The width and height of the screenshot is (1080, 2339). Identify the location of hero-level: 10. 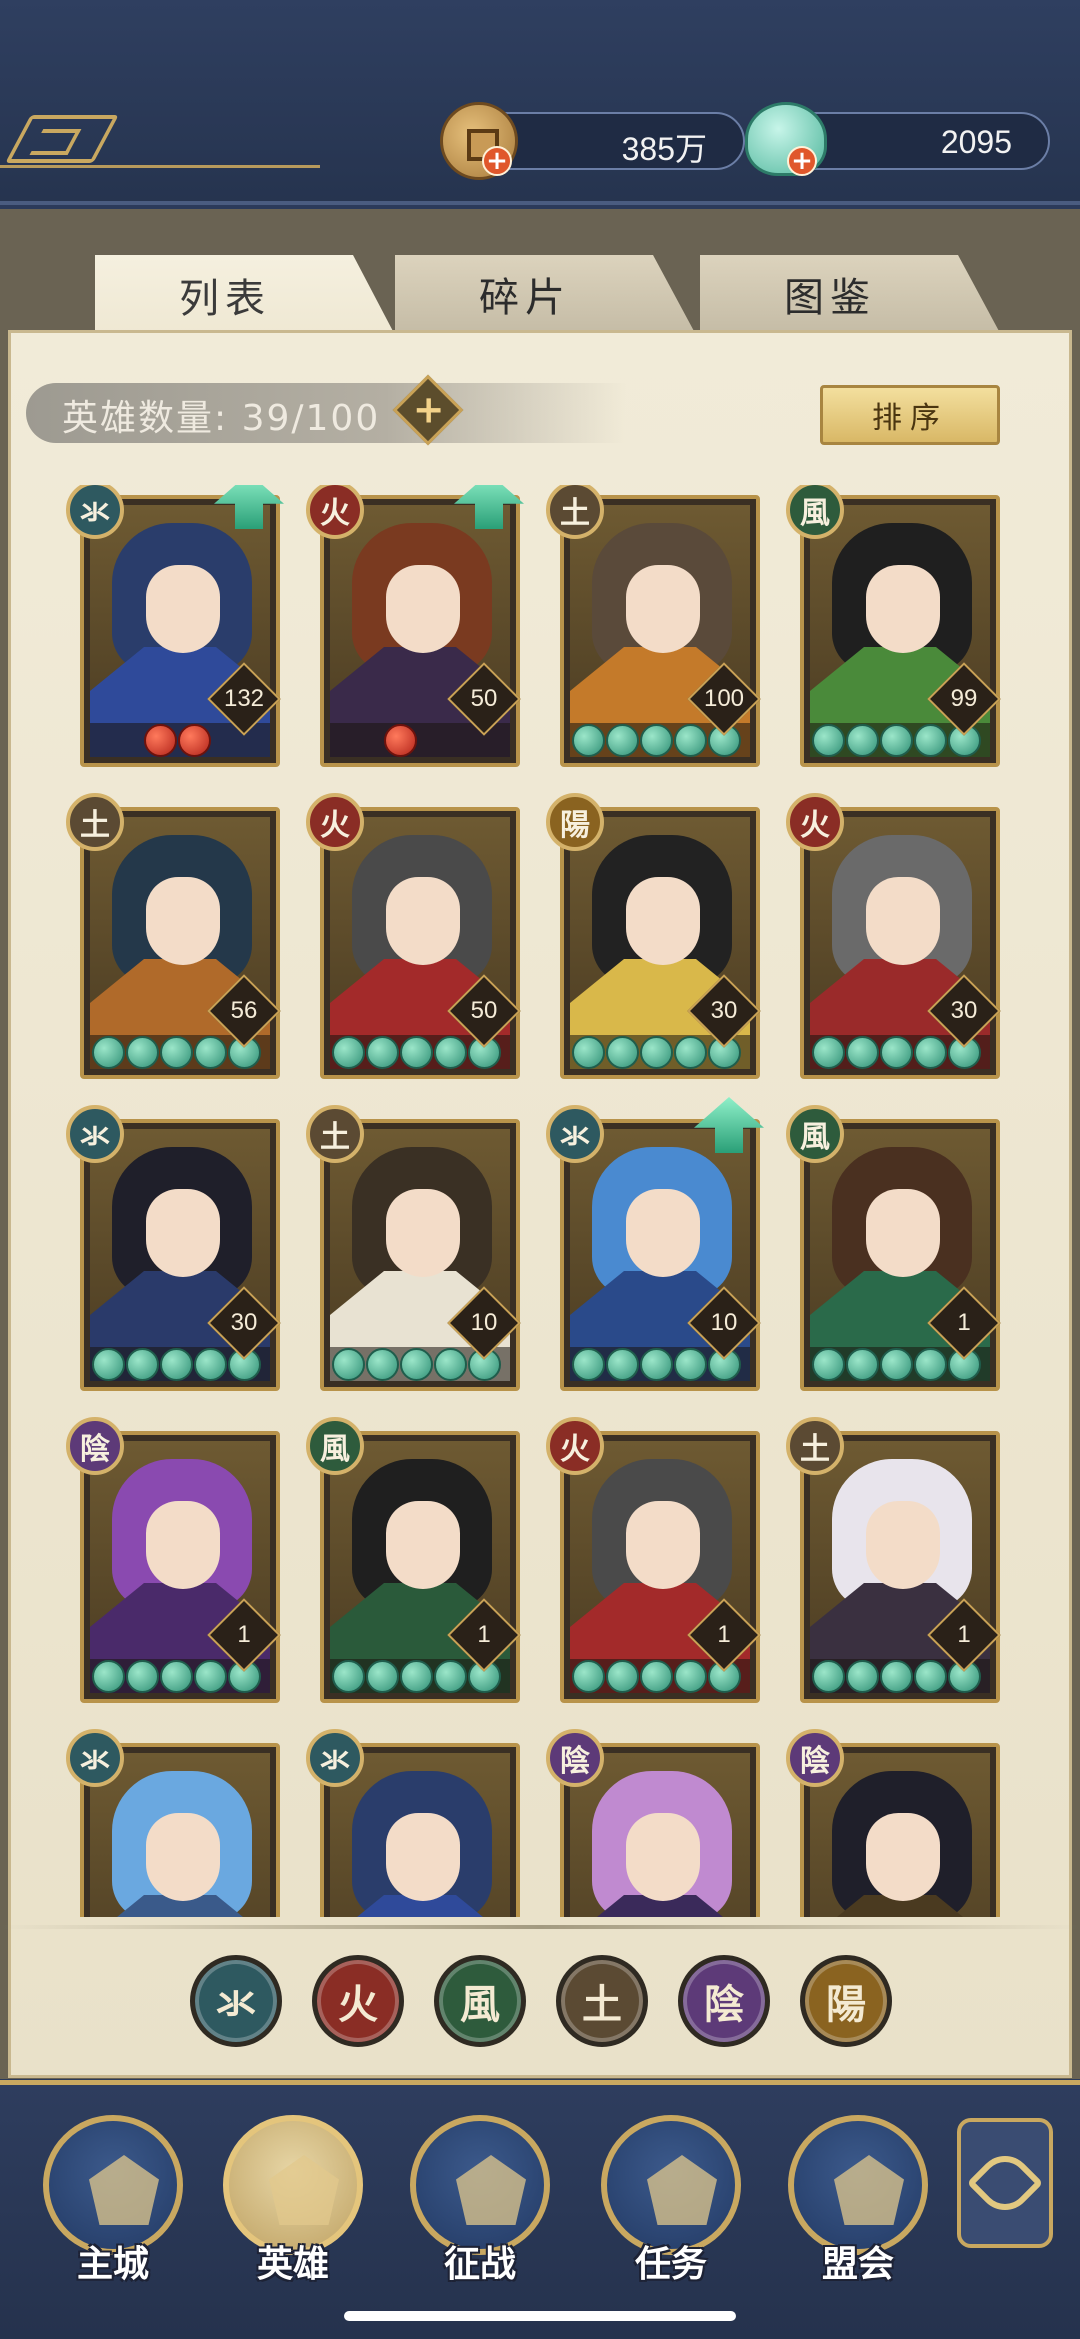
(484, 1322).